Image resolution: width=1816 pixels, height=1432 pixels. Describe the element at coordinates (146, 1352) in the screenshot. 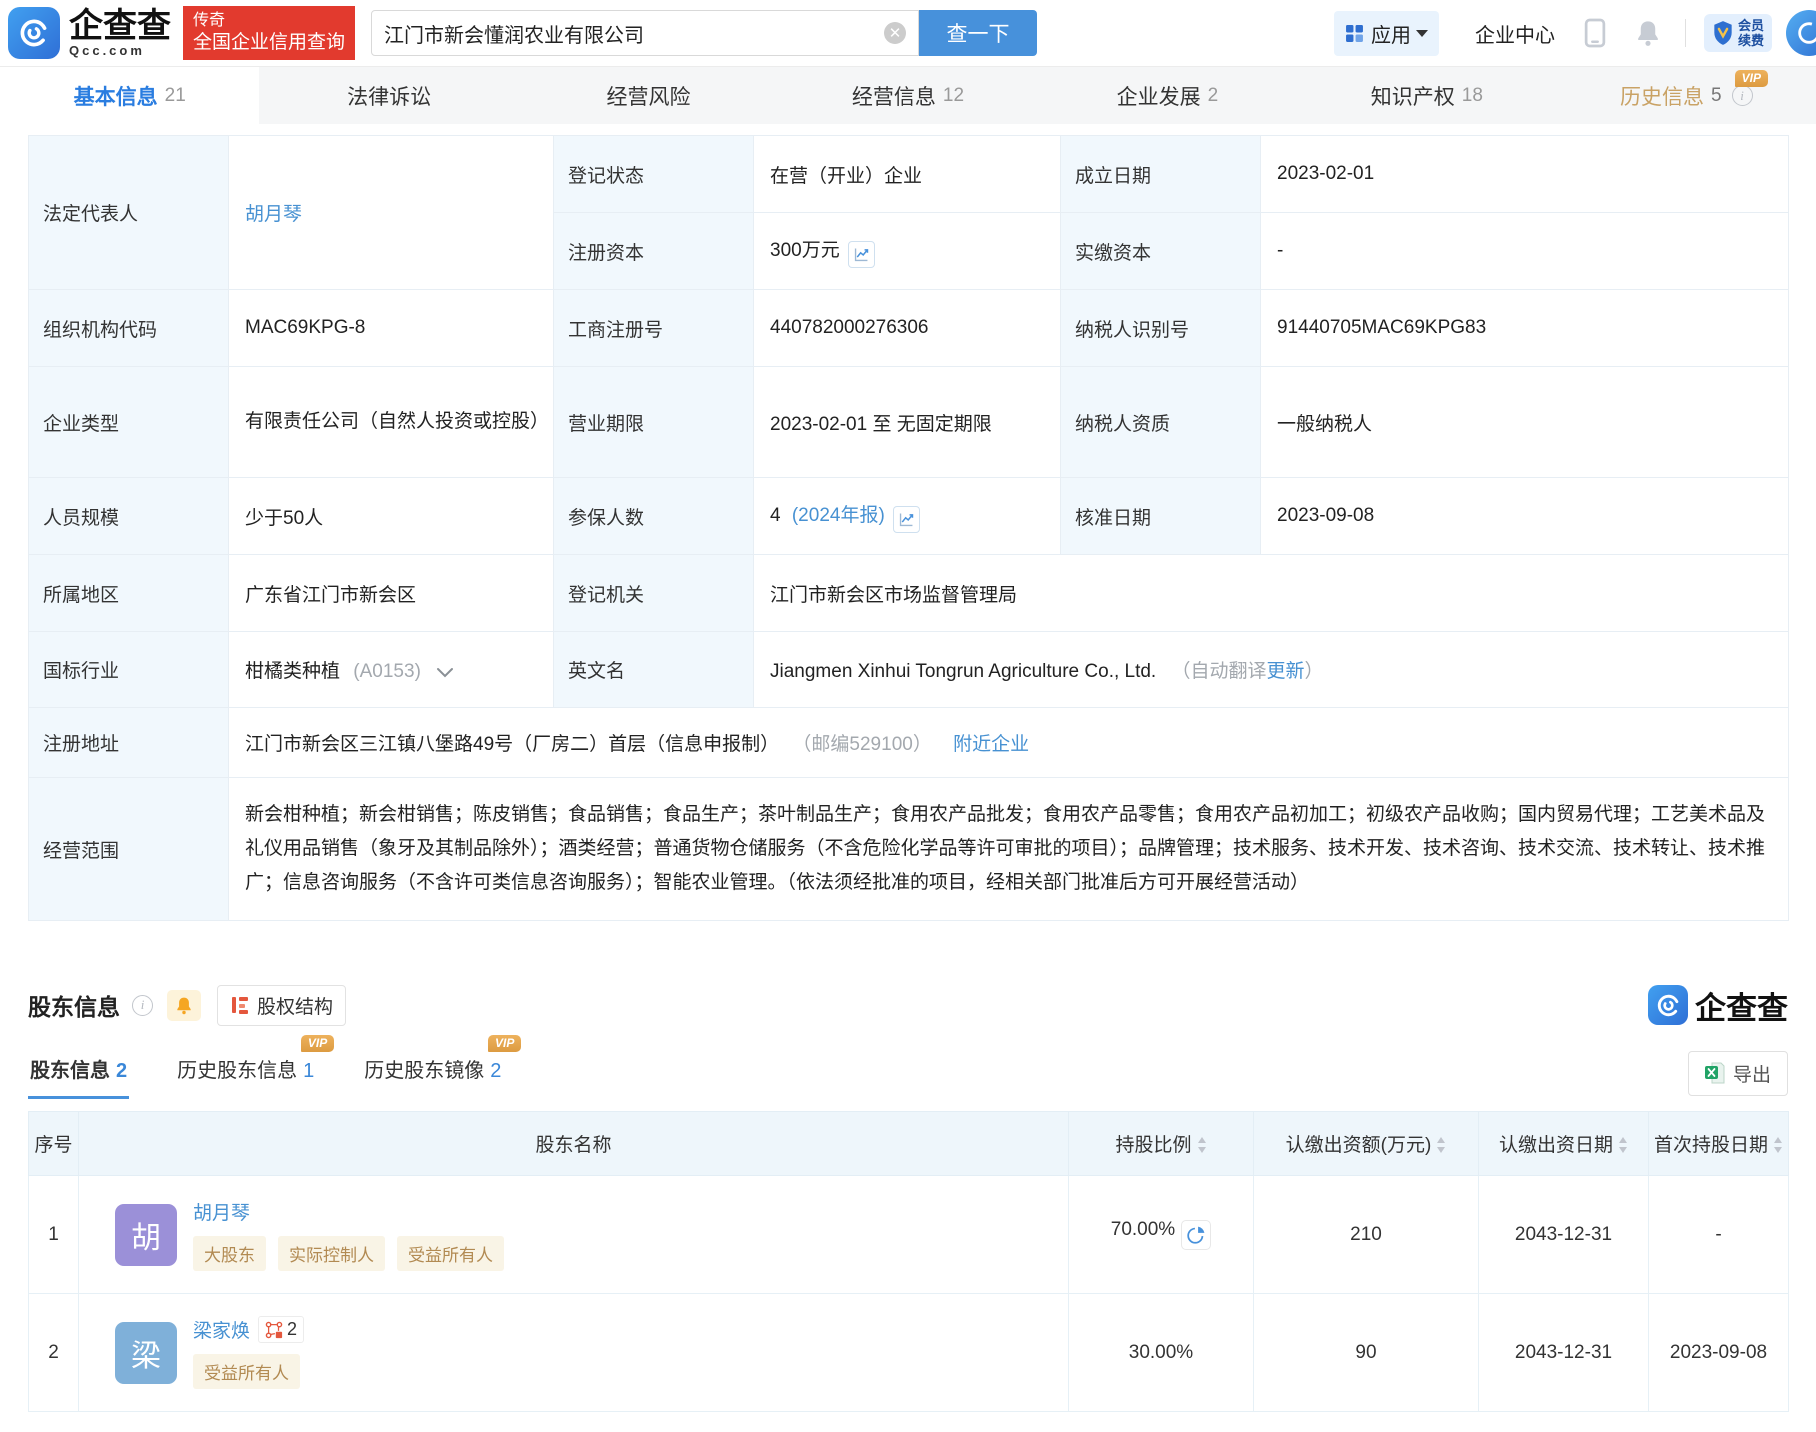

I see `avatar: 梁` at that location.